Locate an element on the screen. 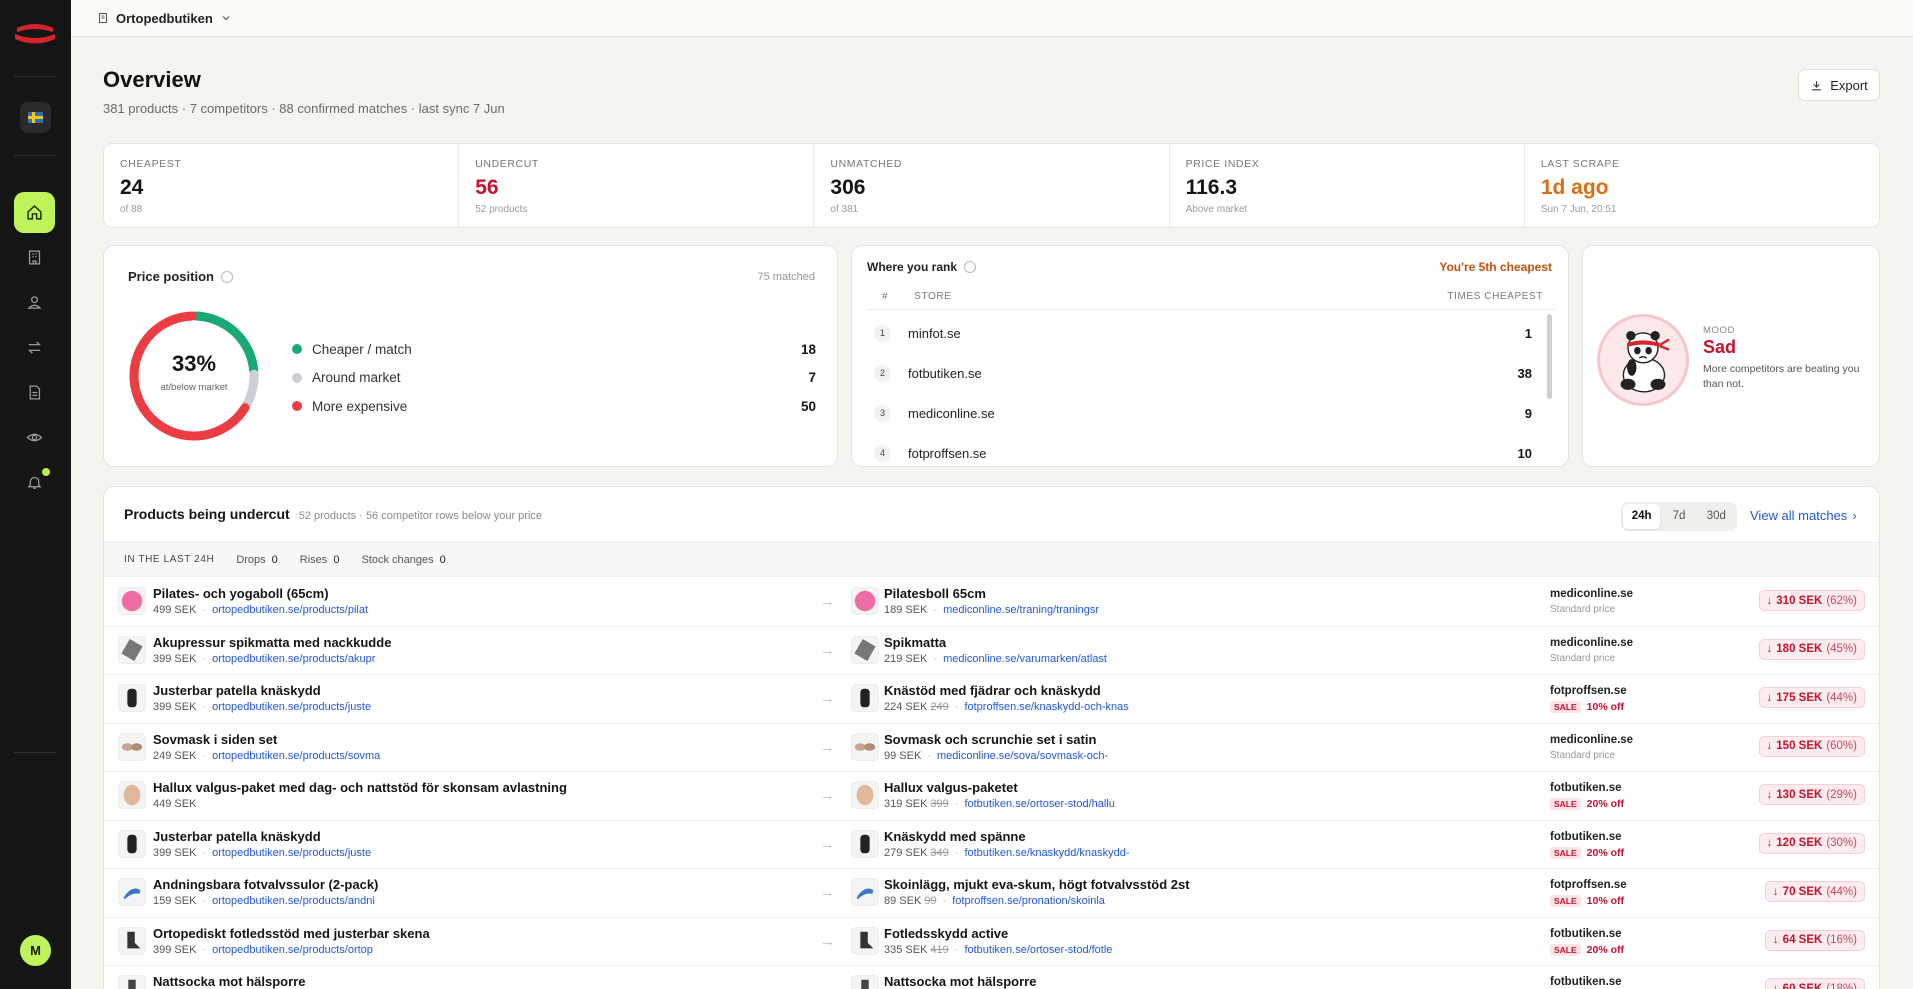 The width and height of the screenshot is (1913, 989). nav-home is located at coordinates (34, 212).